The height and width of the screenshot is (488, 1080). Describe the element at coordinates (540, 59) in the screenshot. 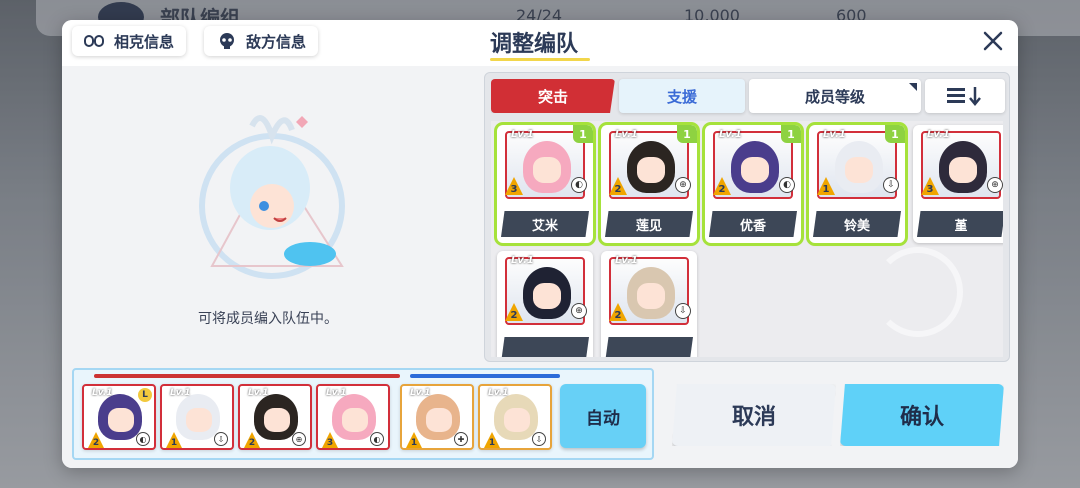

I see `title-underline` at that location.